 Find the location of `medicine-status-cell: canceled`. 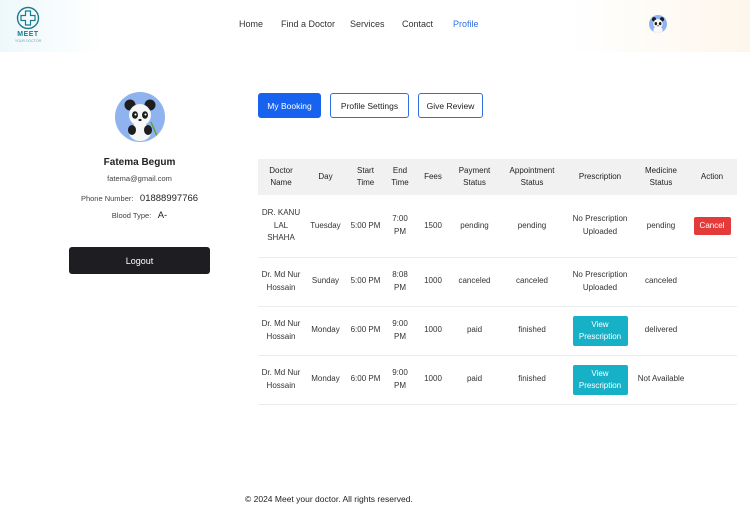

medicine-status-cell: canceled is located at coordinates (661, 282).